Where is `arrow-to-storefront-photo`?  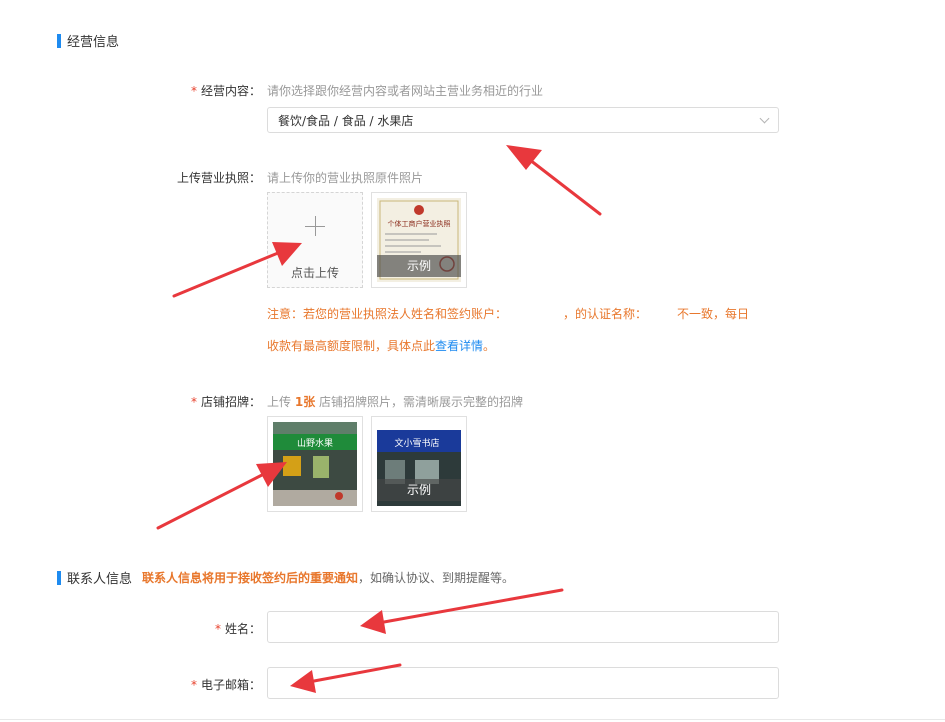
arrow-to-storefront-photo is located at coordinates (221, 496).